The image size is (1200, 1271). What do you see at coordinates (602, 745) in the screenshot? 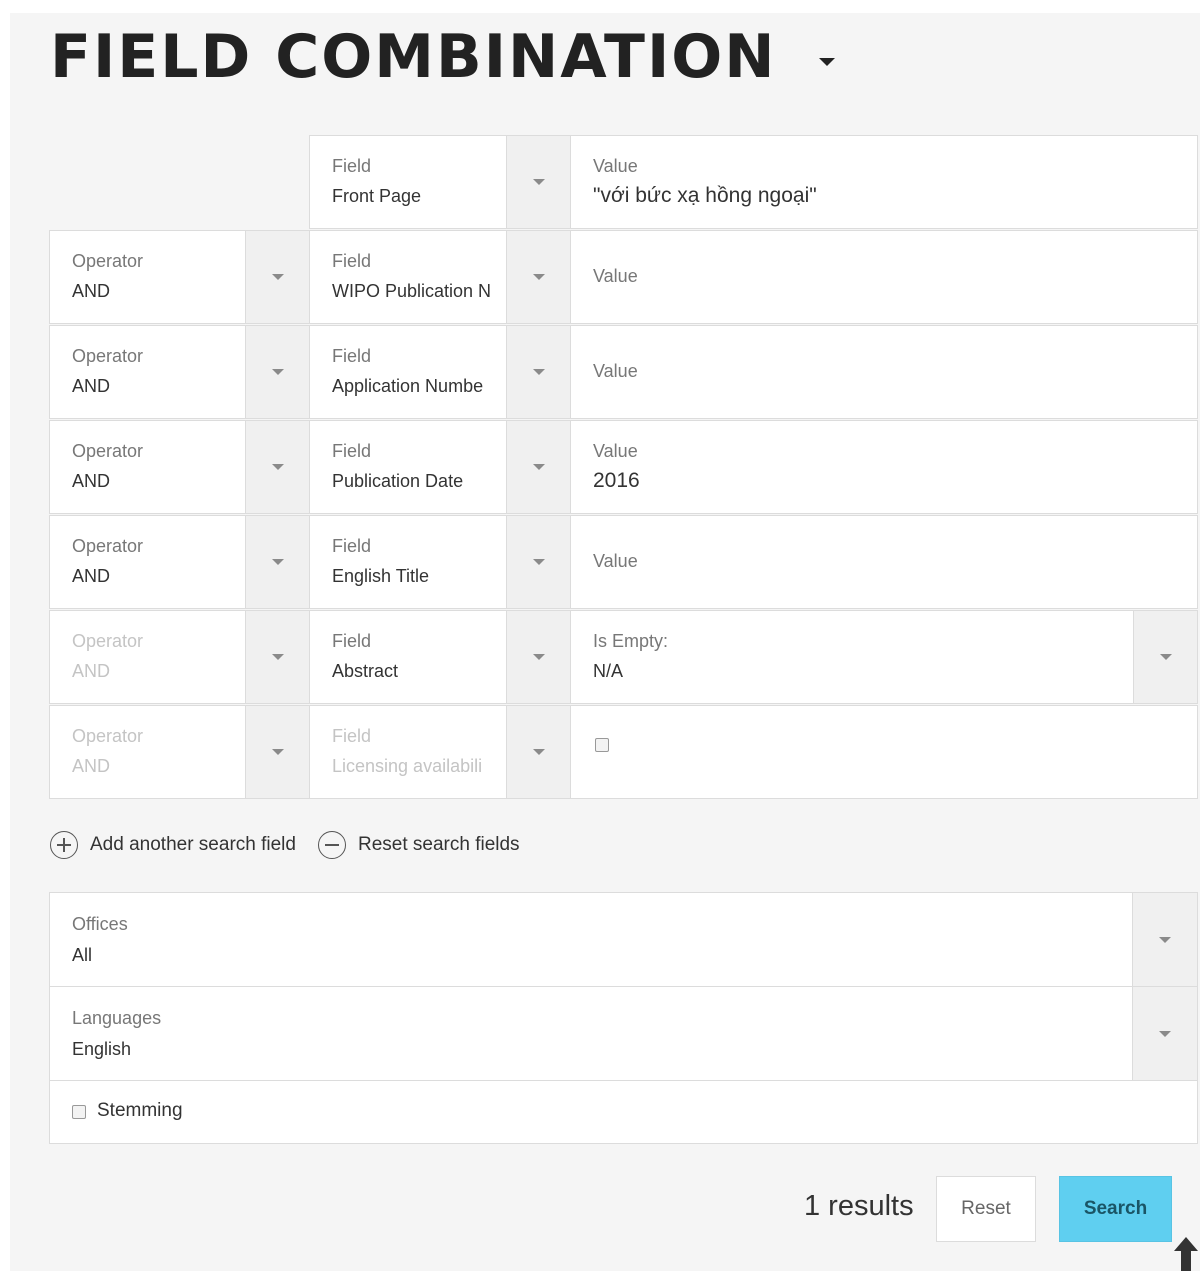
I see `licensing-checkbox` at bounding box center [602, 745].